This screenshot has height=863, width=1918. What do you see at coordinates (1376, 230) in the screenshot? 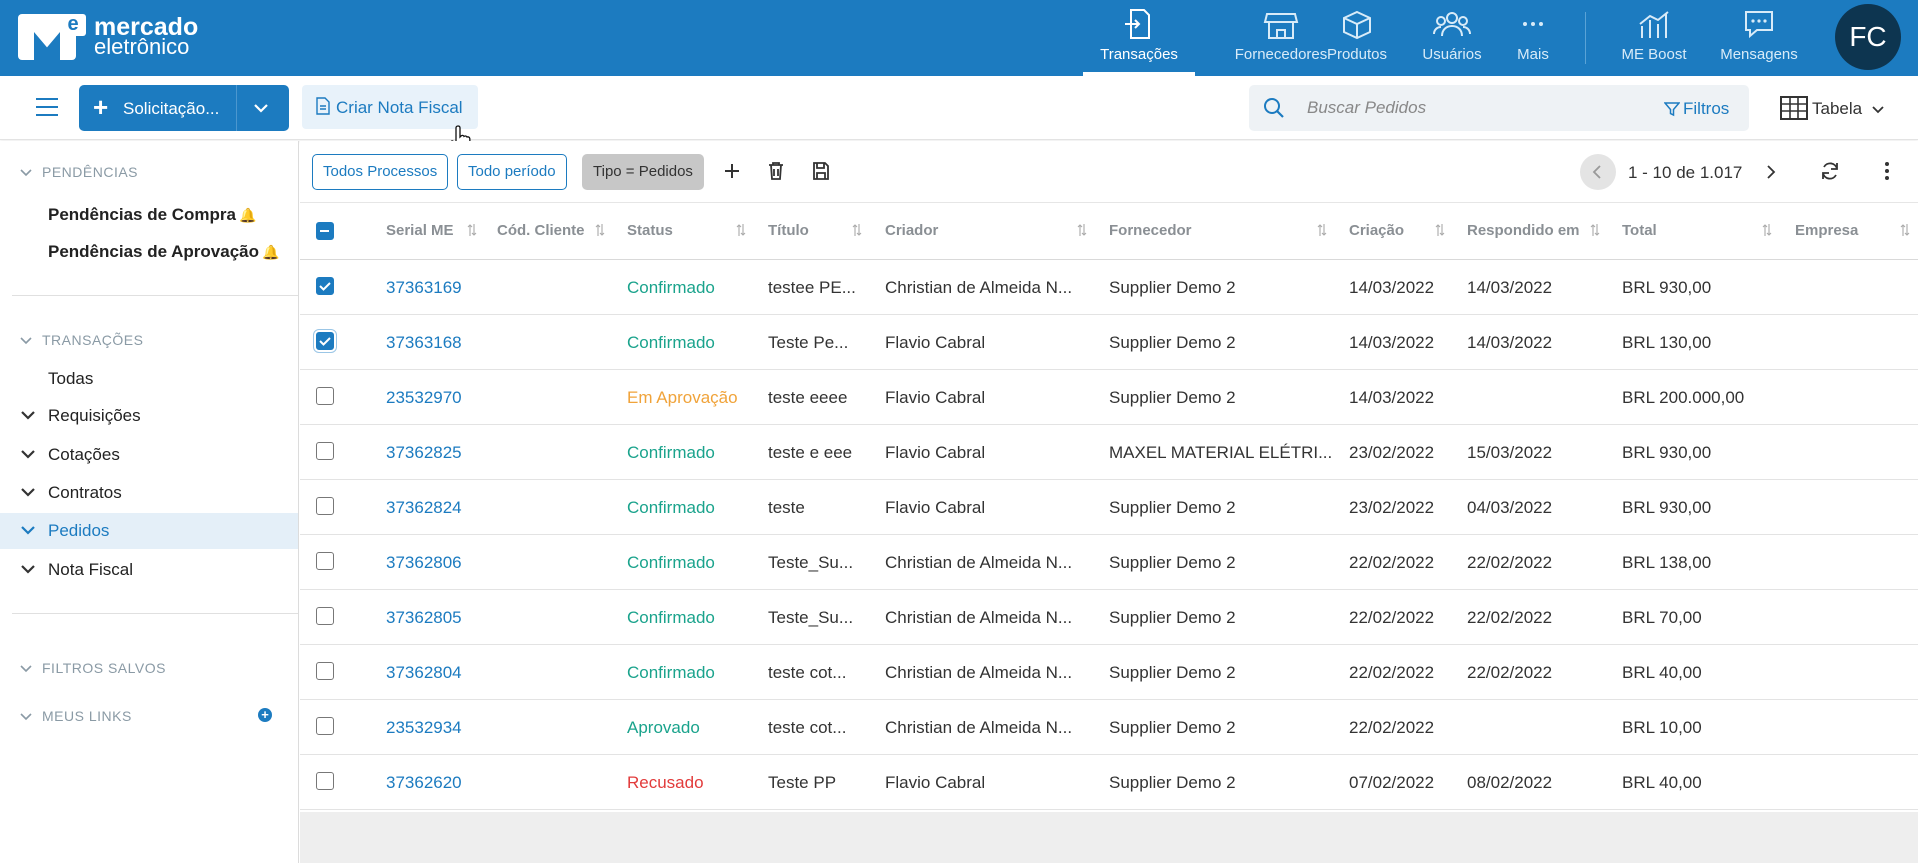
I see `col-criacao: Criação` at bounding box center [1376, 230].